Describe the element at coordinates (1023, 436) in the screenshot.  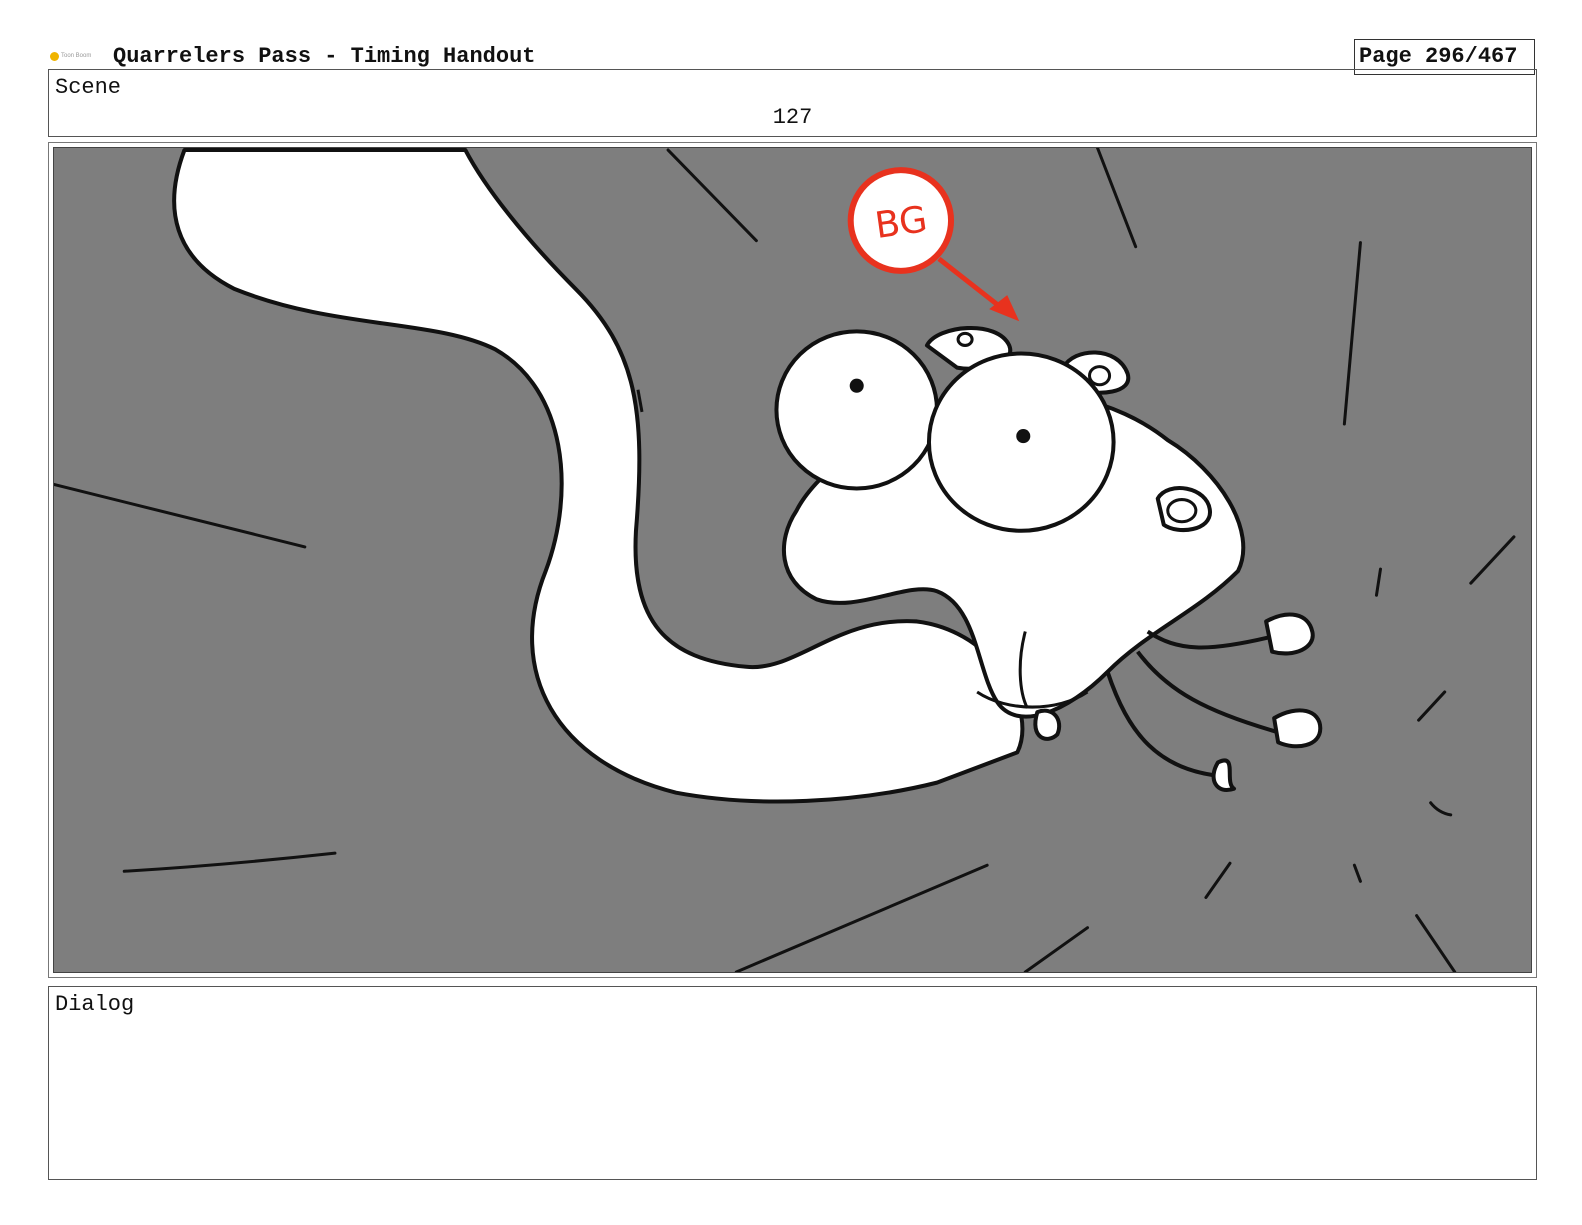
I see `pupil-right` at that location.